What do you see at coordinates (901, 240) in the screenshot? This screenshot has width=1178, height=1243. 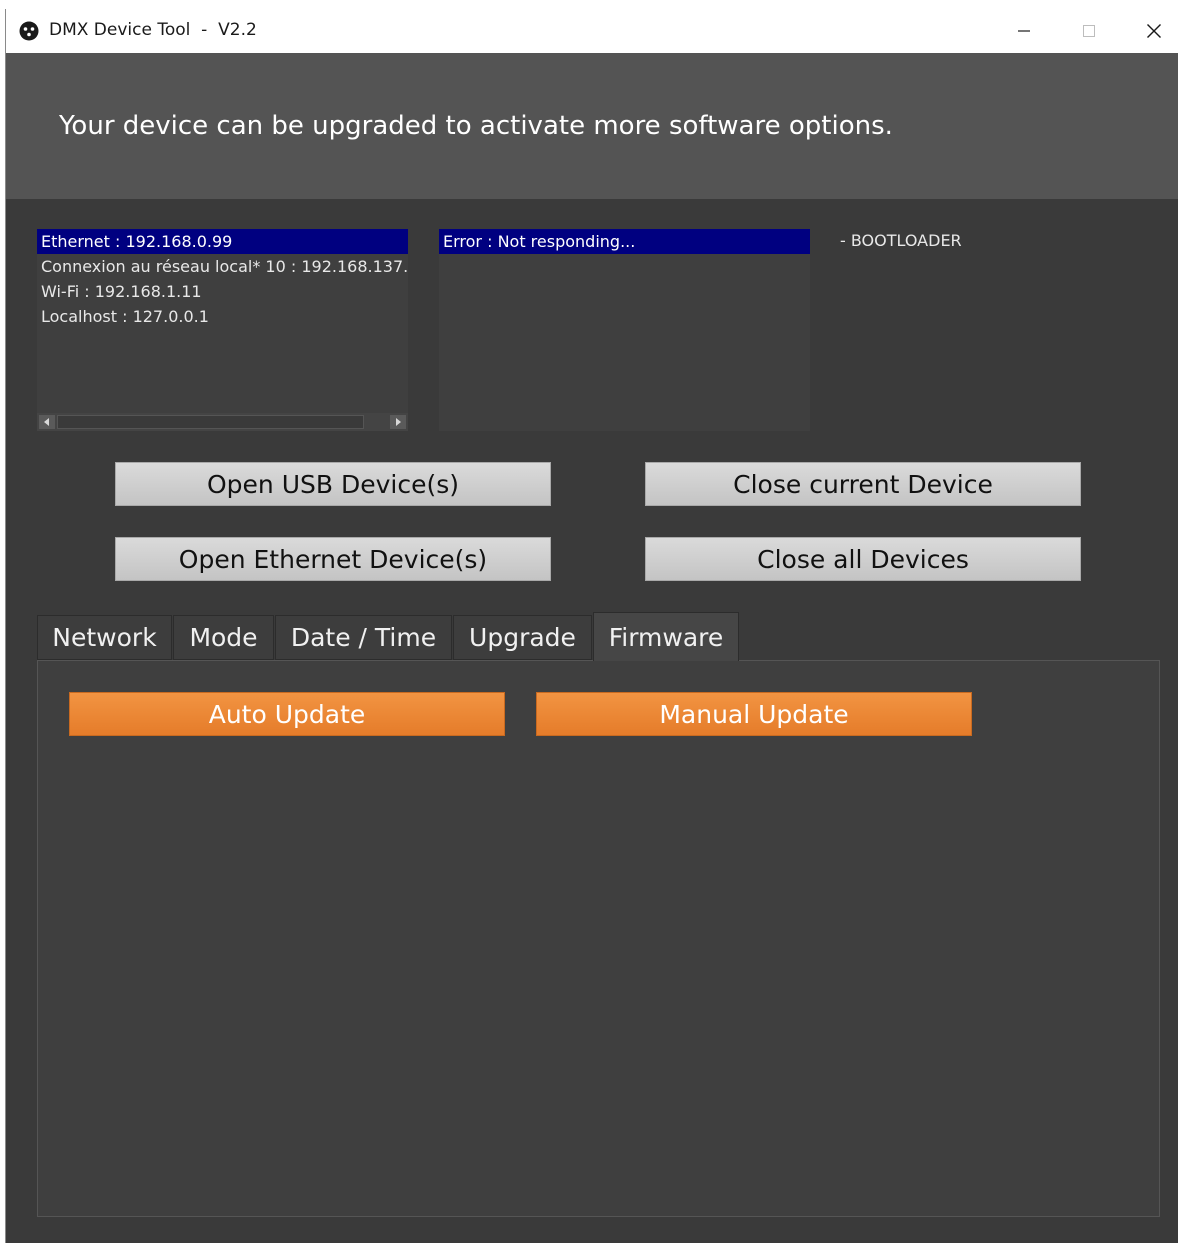 I see `device-mode-label: - BOOTLOADER` at bounding box center [901, 240].